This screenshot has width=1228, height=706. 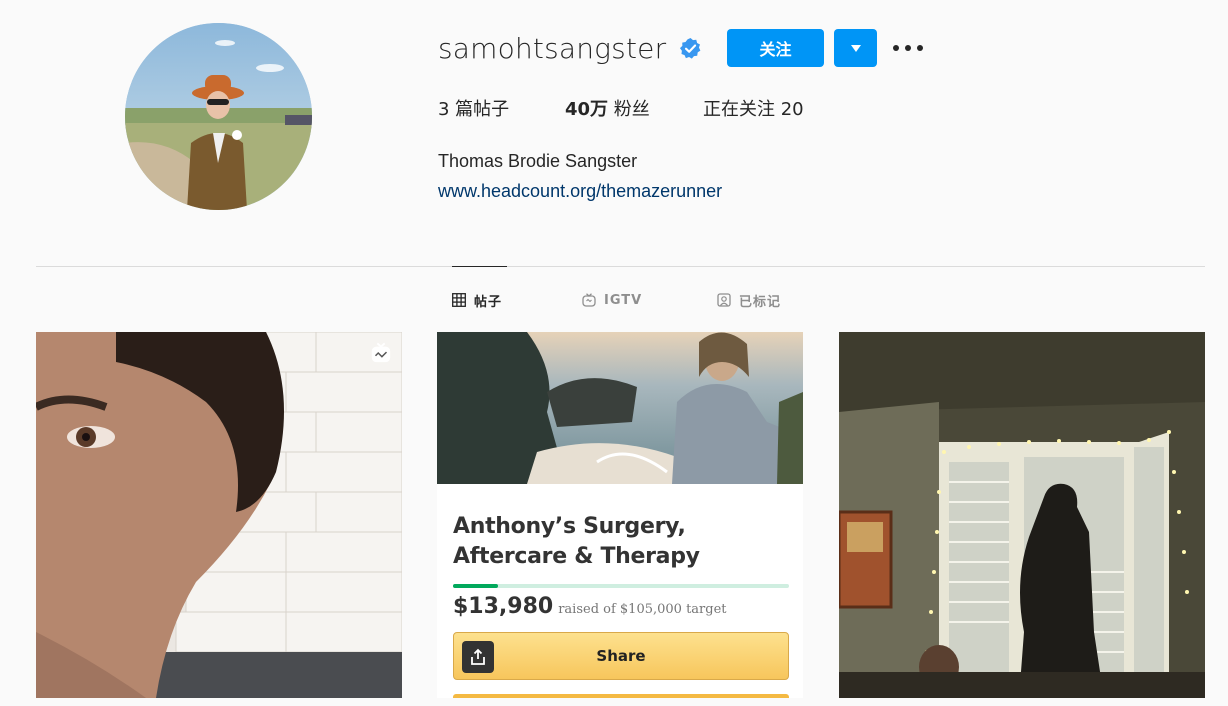 I want to click on fundraiser-share-label: Share, so click(x=621, y=656).